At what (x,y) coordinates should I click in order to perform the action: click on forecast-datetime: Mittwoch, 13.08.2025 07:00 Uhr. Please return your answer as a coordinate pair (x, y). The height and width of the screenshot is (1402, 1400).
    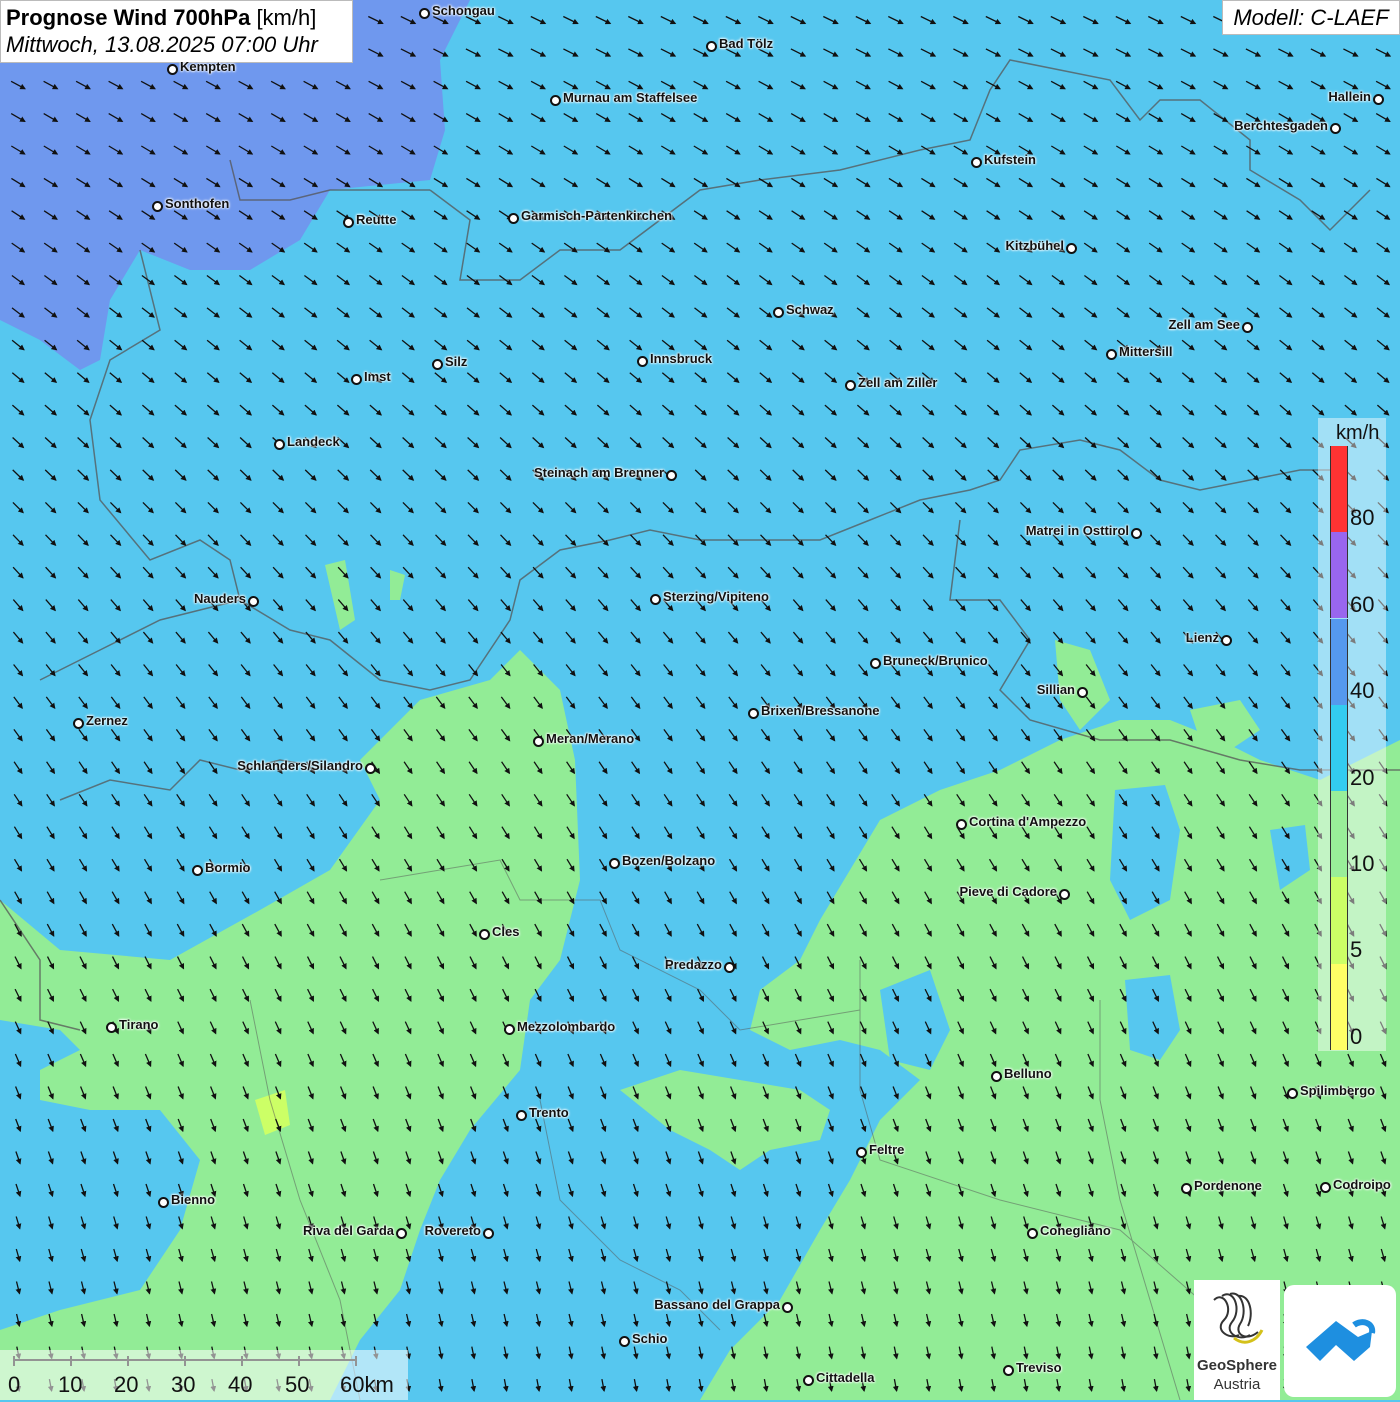
    Looking at the image, I should click on (162, 44).